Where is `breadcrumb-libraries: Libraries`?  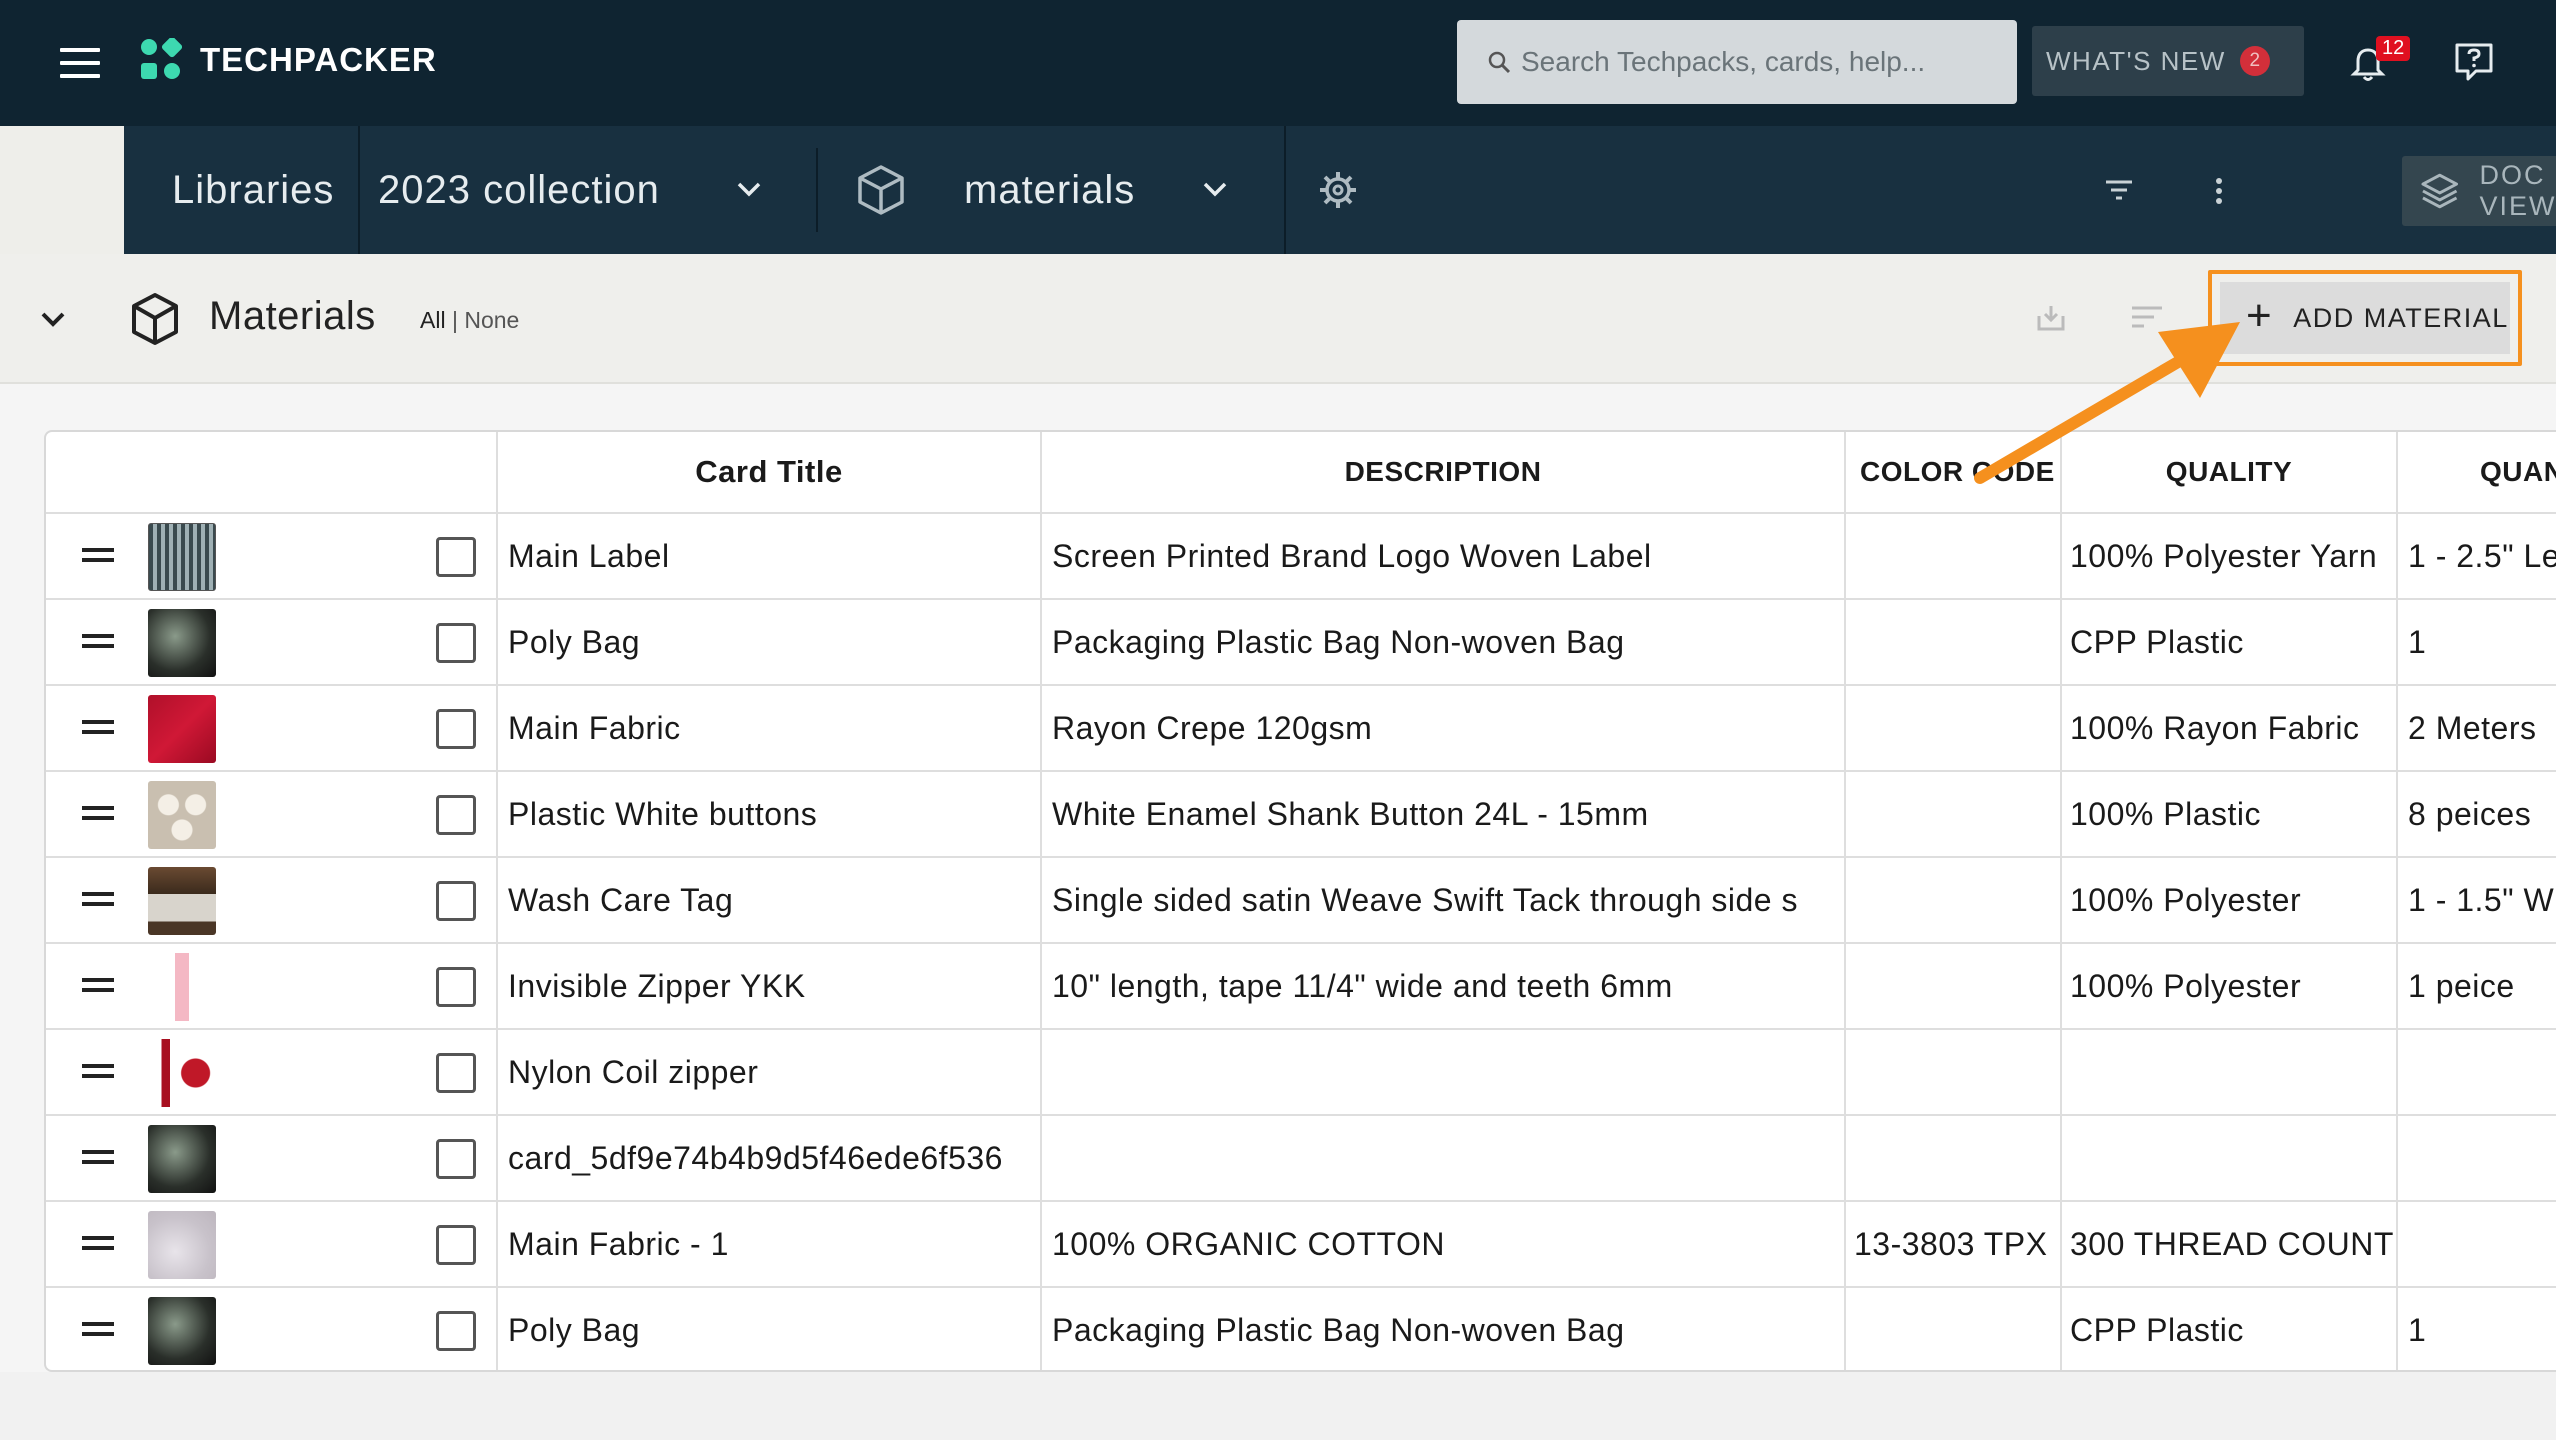
breadcrumb-libraries: Libraries is located at coordinates (253, 190).